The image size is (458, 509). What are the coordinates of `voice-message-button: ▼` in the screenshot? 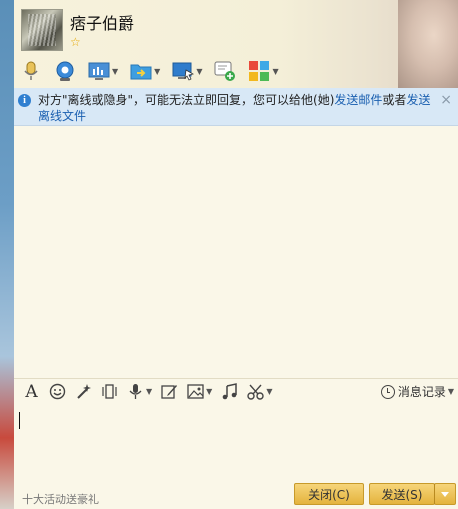 It's located at (139, 391).